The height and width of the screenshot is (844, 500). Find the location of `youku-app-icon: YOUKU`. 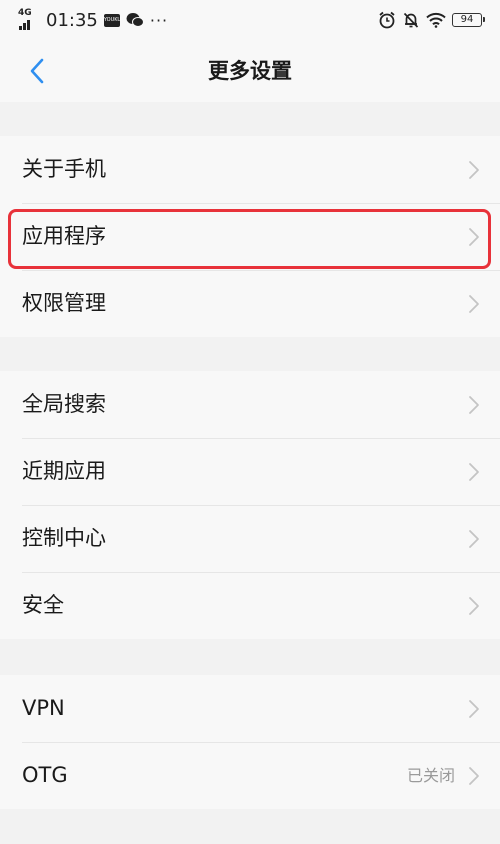

youku-app-icon: YOUKU is located at coordinates (112, 20).